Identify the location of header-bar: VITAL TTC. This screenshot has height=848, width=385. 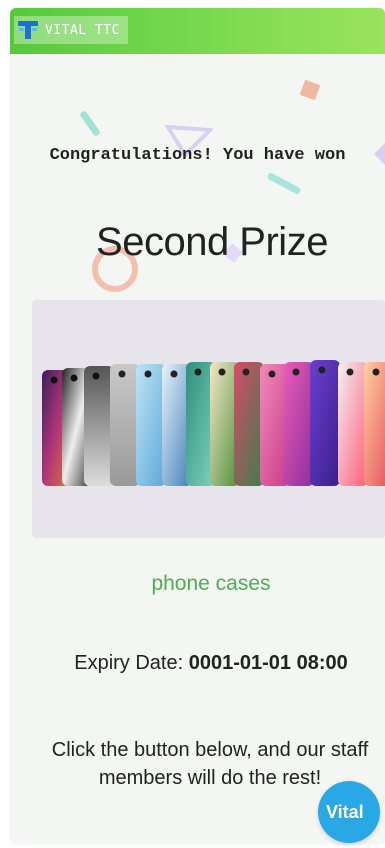
(197, 31).